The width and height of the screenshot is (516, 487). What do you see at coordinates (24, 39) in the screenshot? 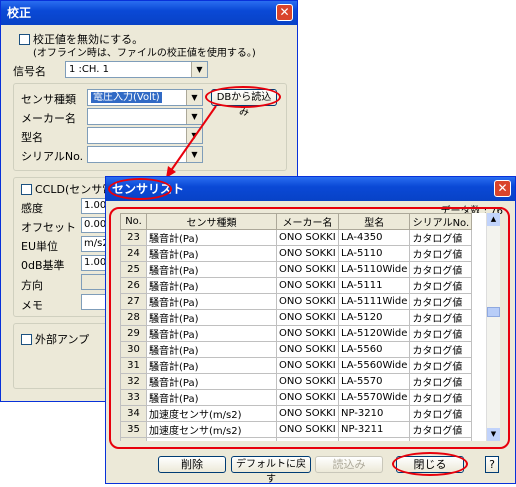
I see `disable-calibration-checkbox` at bounding box center [24, 39].